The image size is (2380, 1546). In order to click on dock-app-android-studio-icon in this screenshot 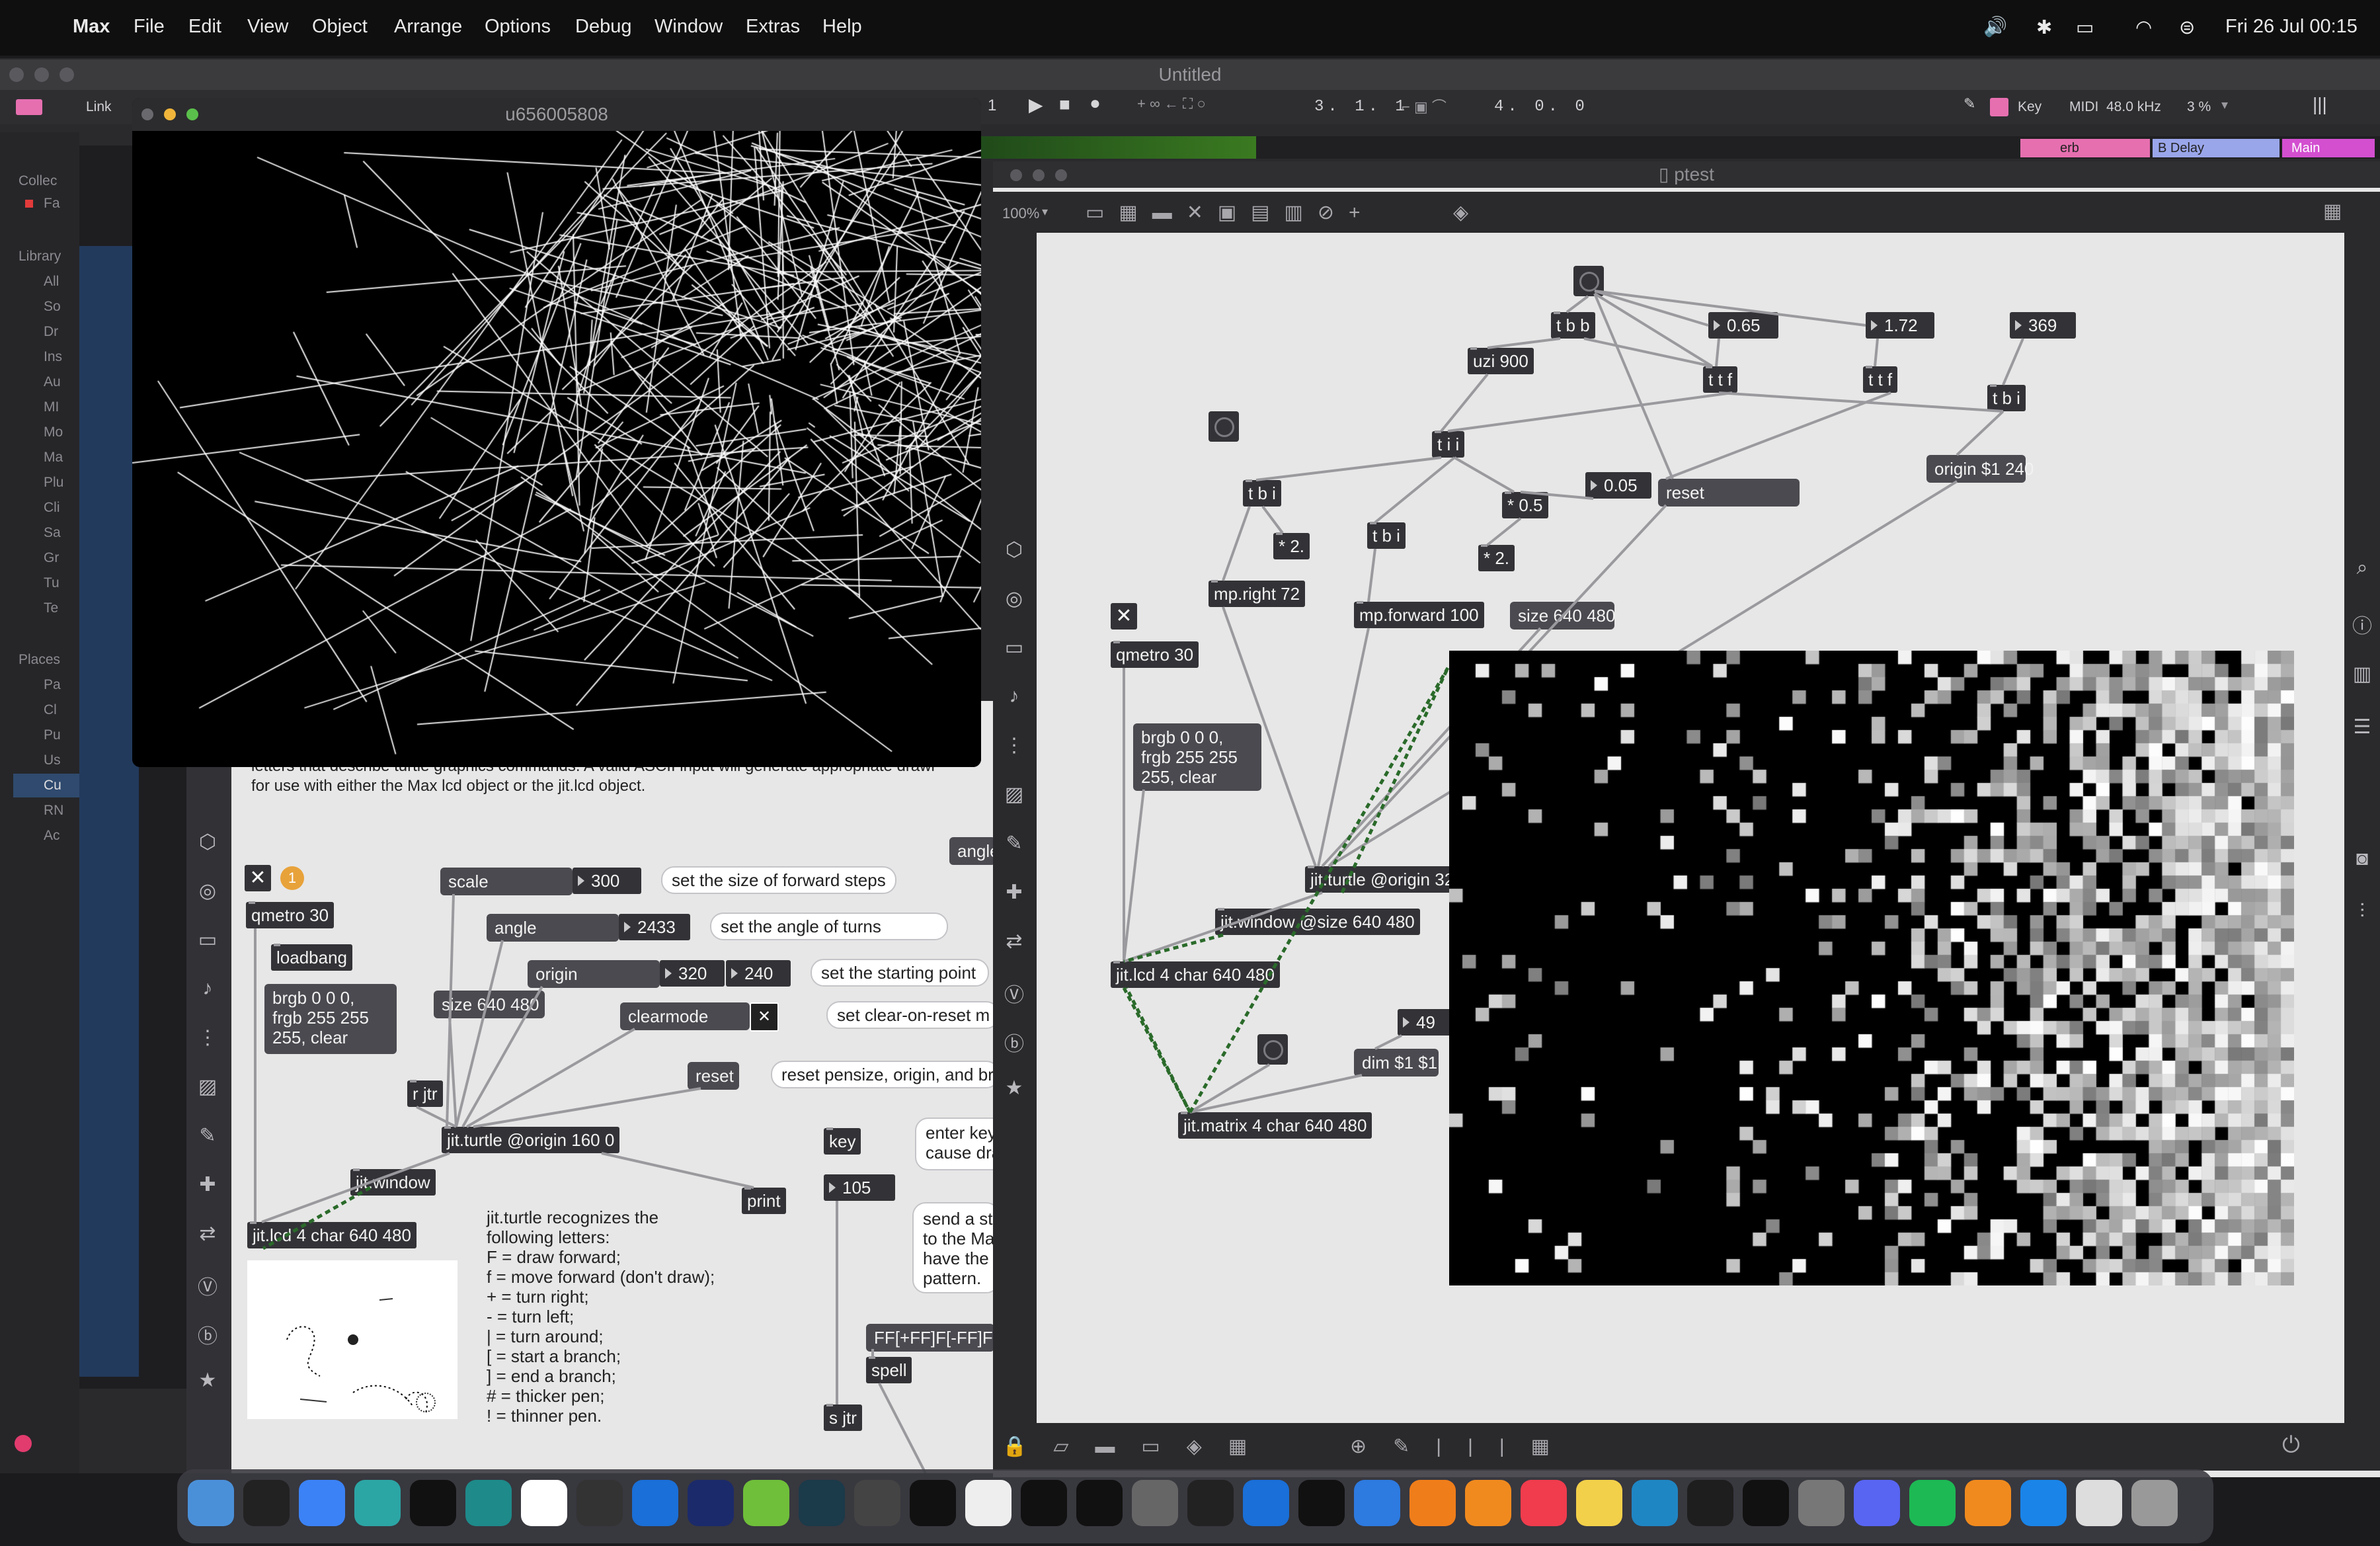, I will do `click(766, 1503)`.